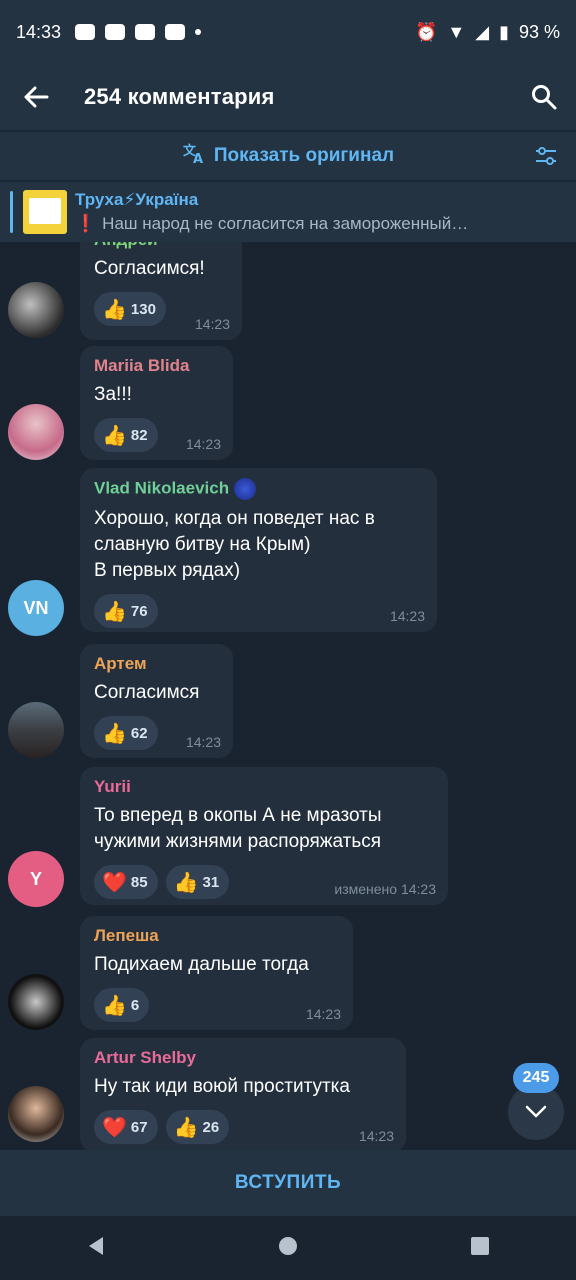 The height and width of the screenshot is (1280, 576). I want to click on author-name: Артем, so click(120, 663).